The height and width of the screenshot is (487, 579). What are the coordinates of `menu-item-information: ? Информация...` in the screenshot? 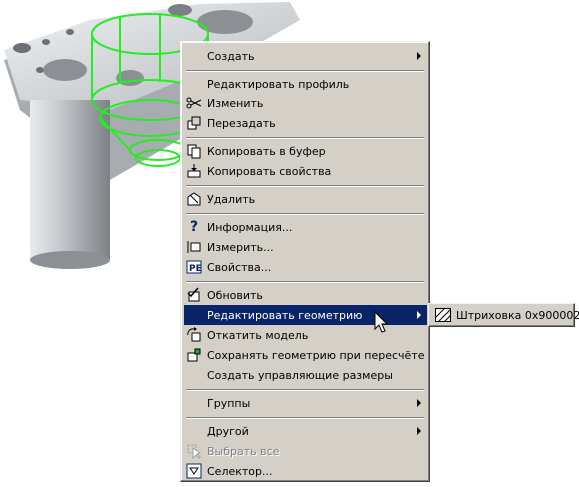 It's located at (305, 227).